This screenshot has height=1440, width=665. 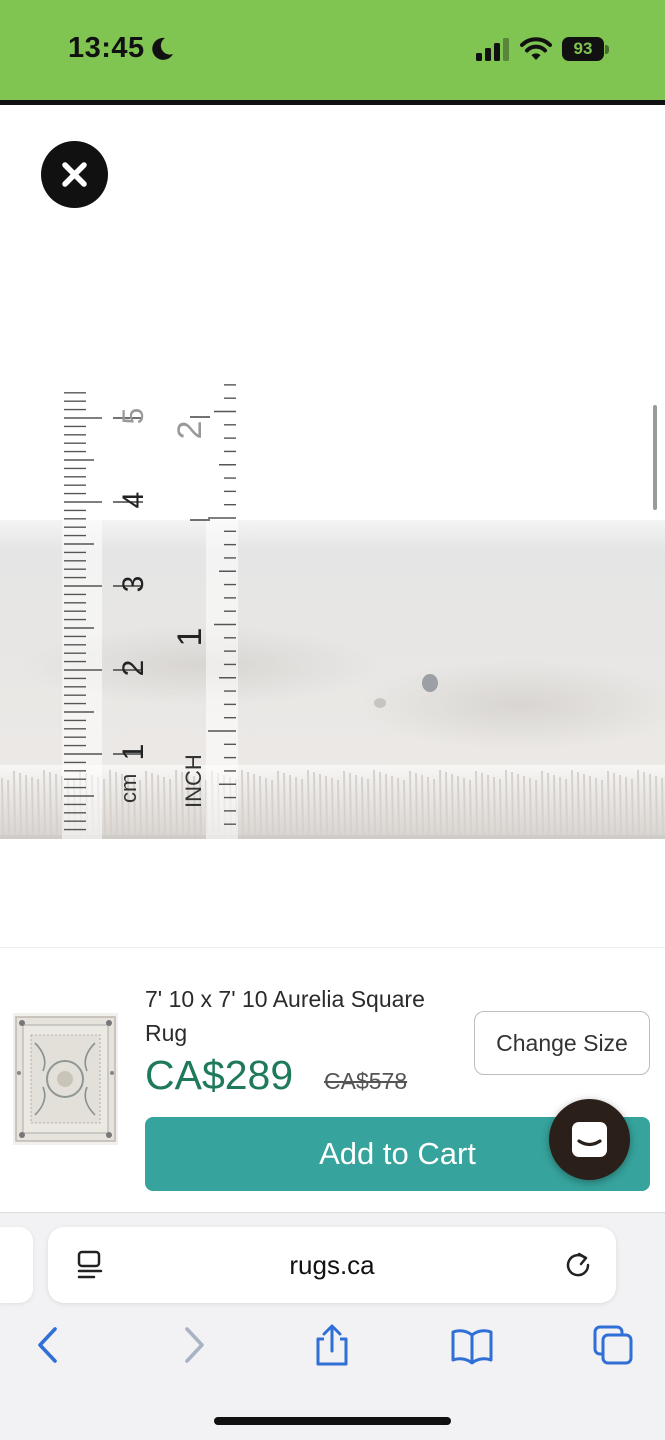 I want to click on bookmarks-icon, so click(x=472, y=1345).